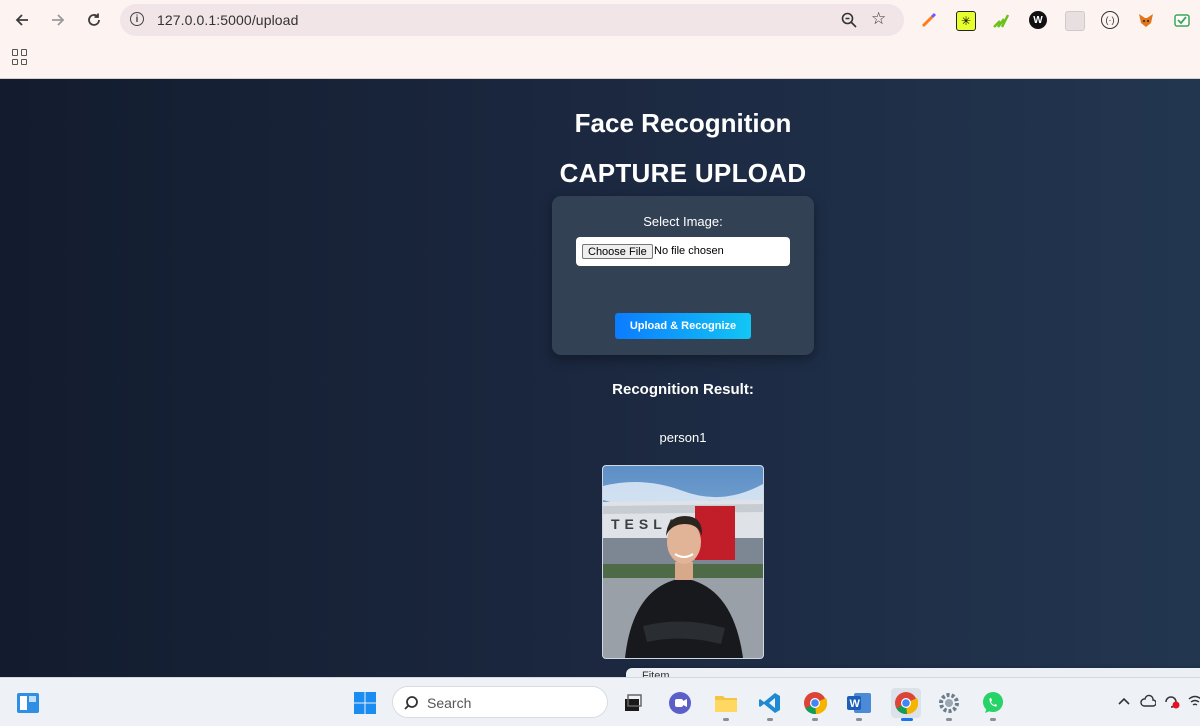 This screenshot has height=726, width=1200. I want to click on site-info-icon: i, so click(137, 19).